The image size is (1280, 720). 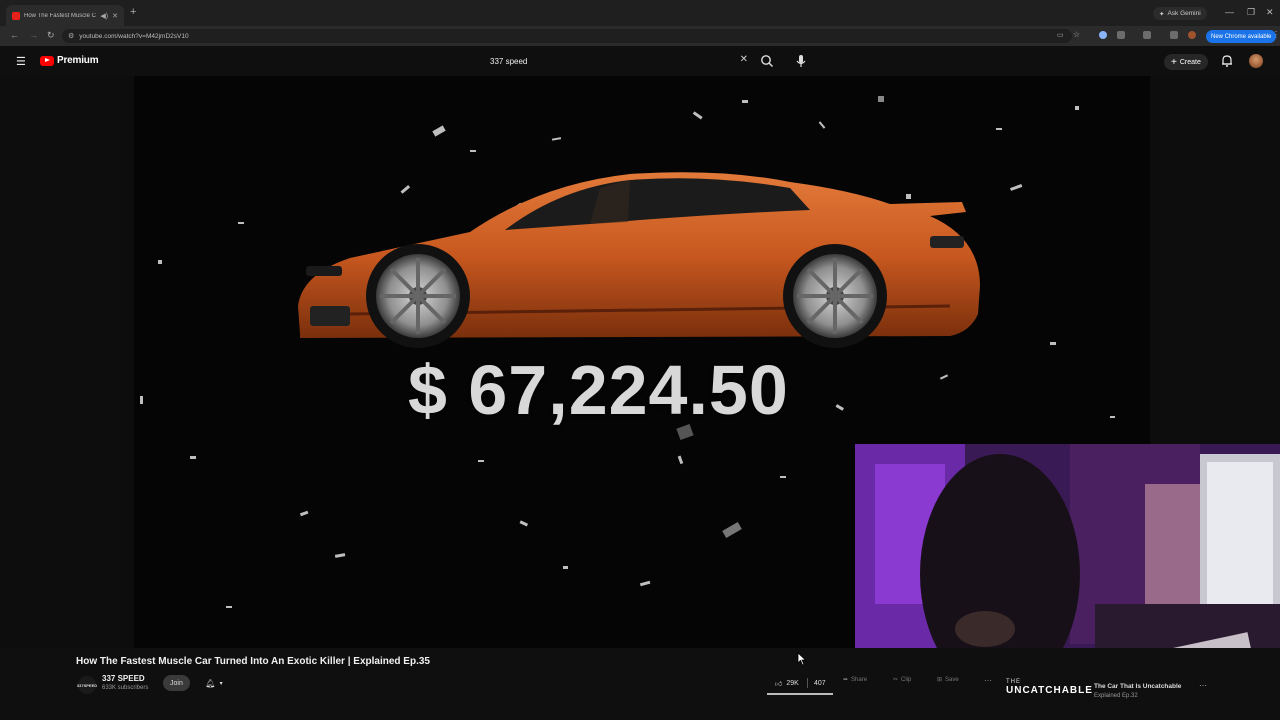 What do you see at coordinates (618, 61) in the screenshot?
I see `search-input: 337 speed ✕` at bounding box center [618, 61].